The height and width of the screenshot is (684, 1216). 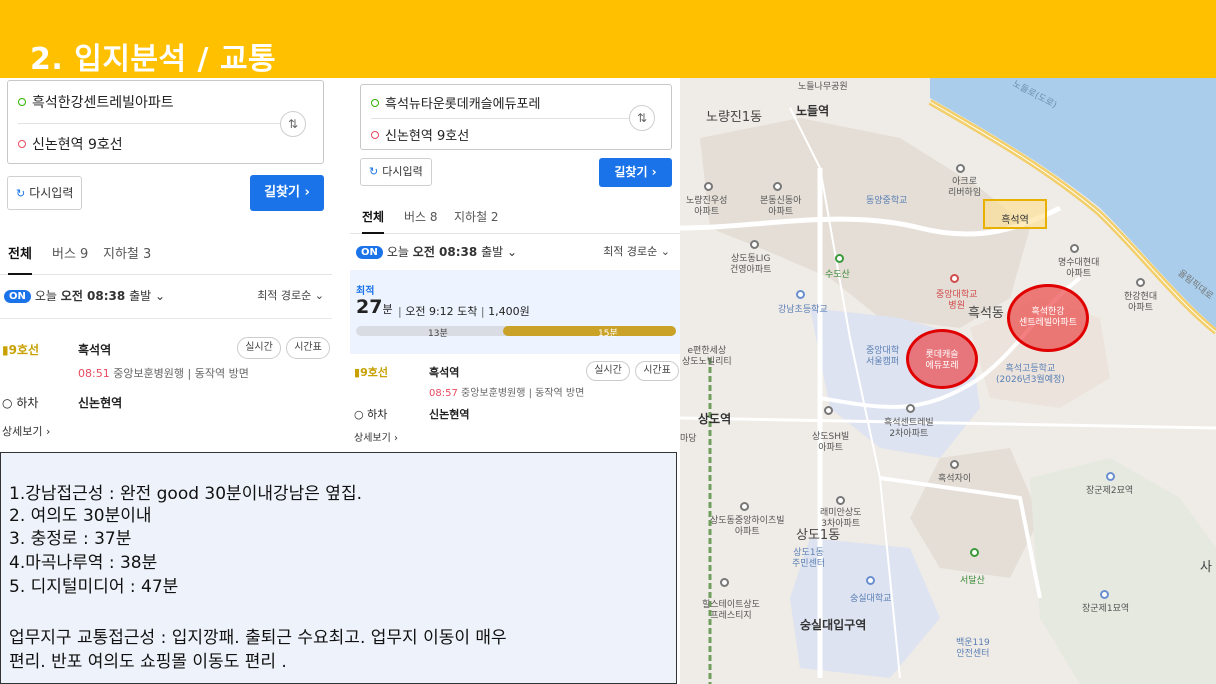 What do you see at coordinates (1106, 609) in the screenshot?
I see `place-label: 장군제1묘역` at bounding box center [1106, 609].